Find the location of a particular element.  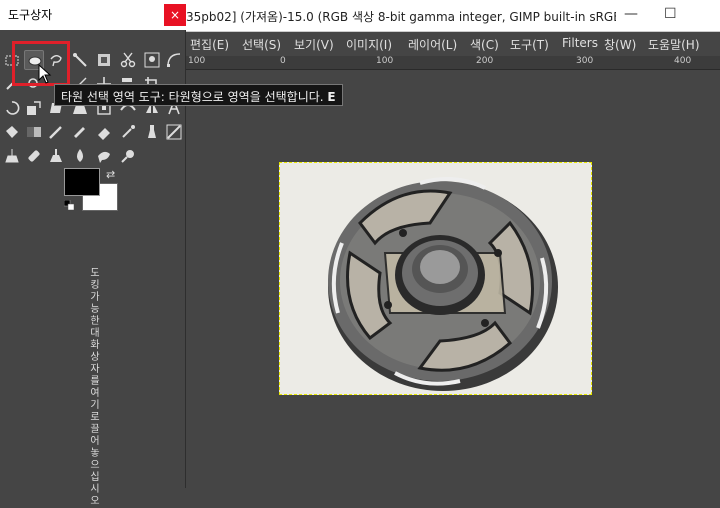

tool-tooltip: 타원 선택 영역 도구: 타원형으로 영역을 선택합니다. E is located at coordinates (198, 95).